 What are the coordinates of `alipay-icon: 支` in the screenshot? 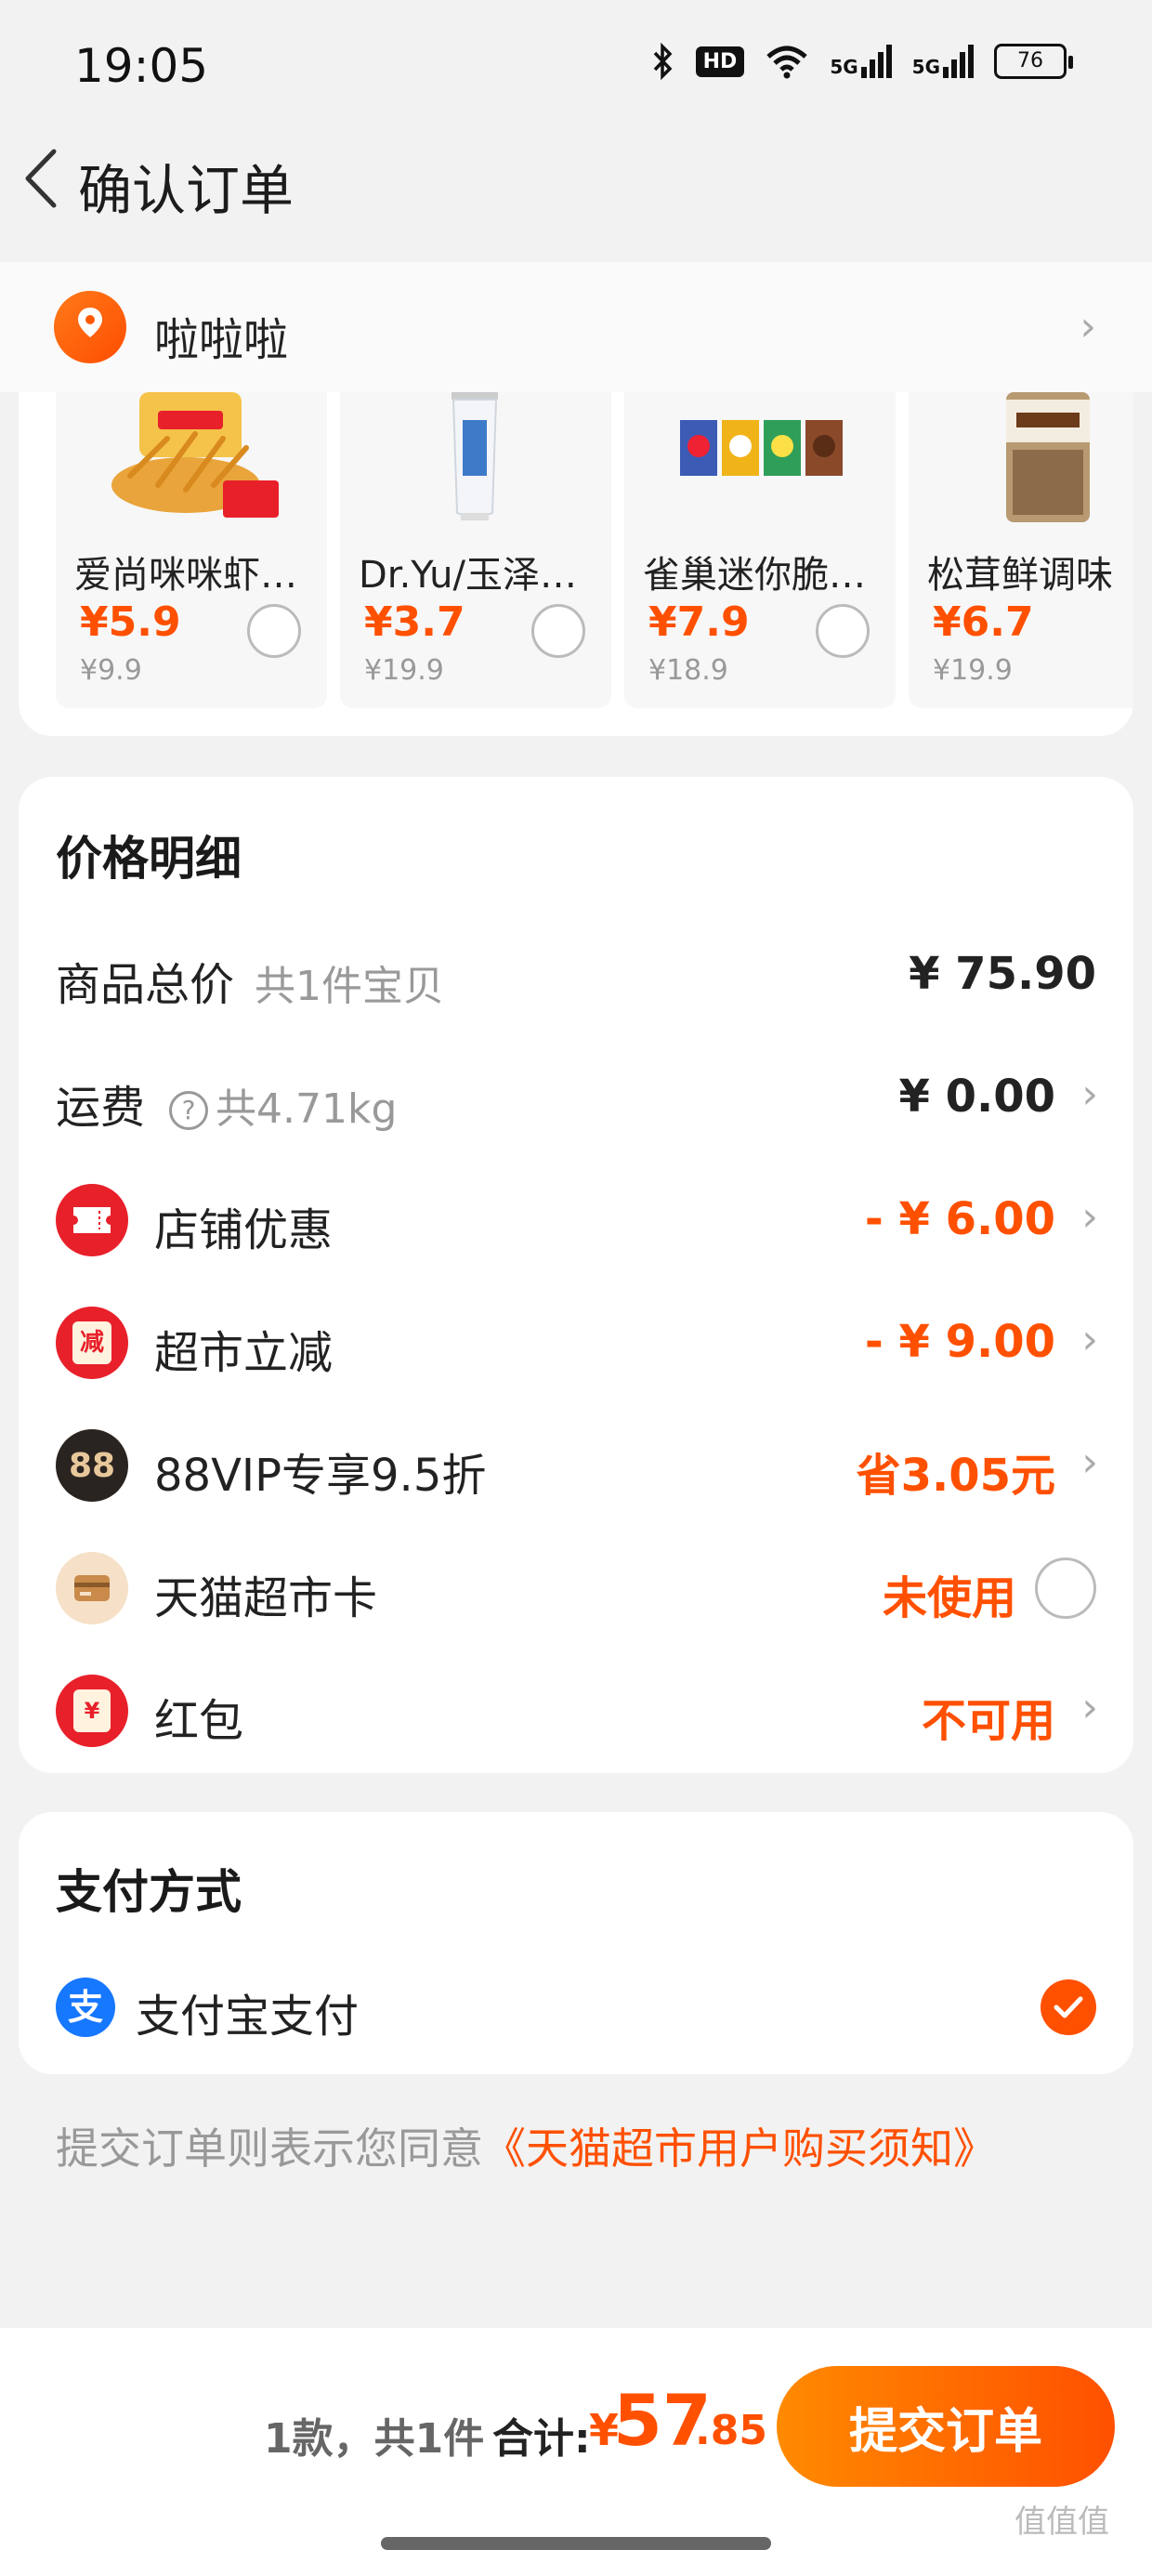 It's located at (85, 2007).